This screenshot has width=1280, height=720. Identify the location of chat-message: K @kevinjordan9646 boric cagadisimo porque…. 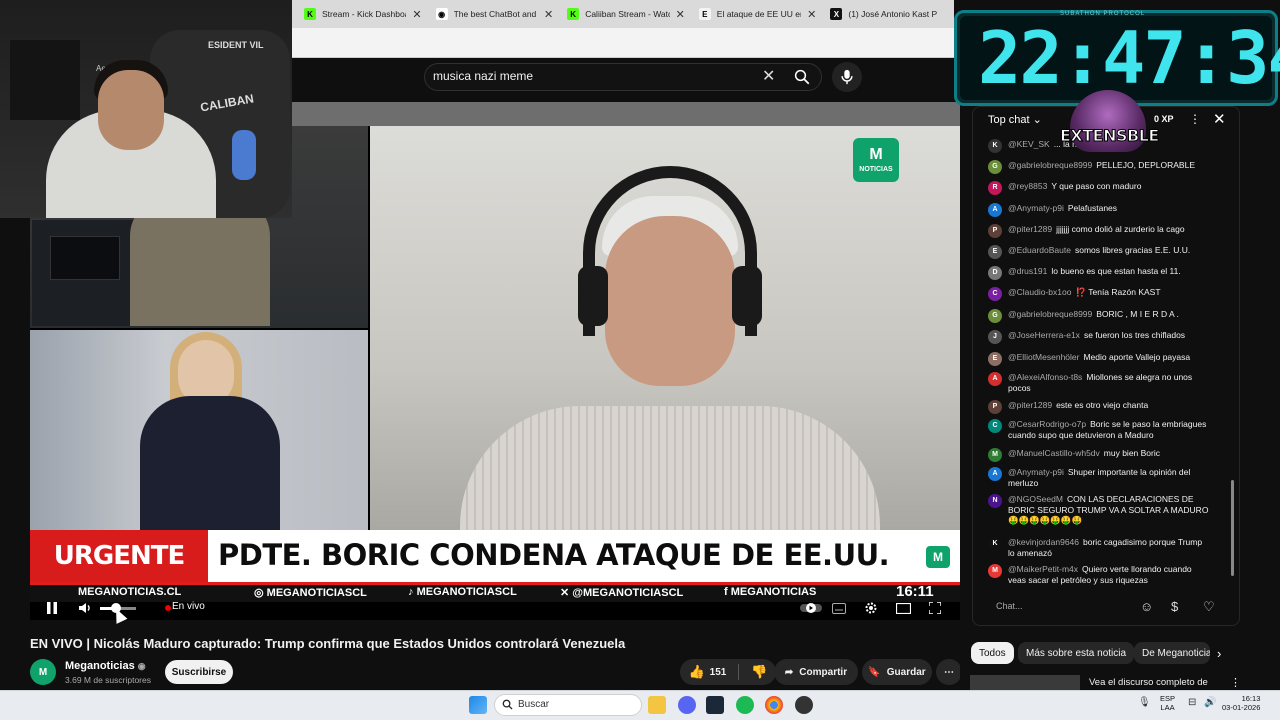
(1099, 547).